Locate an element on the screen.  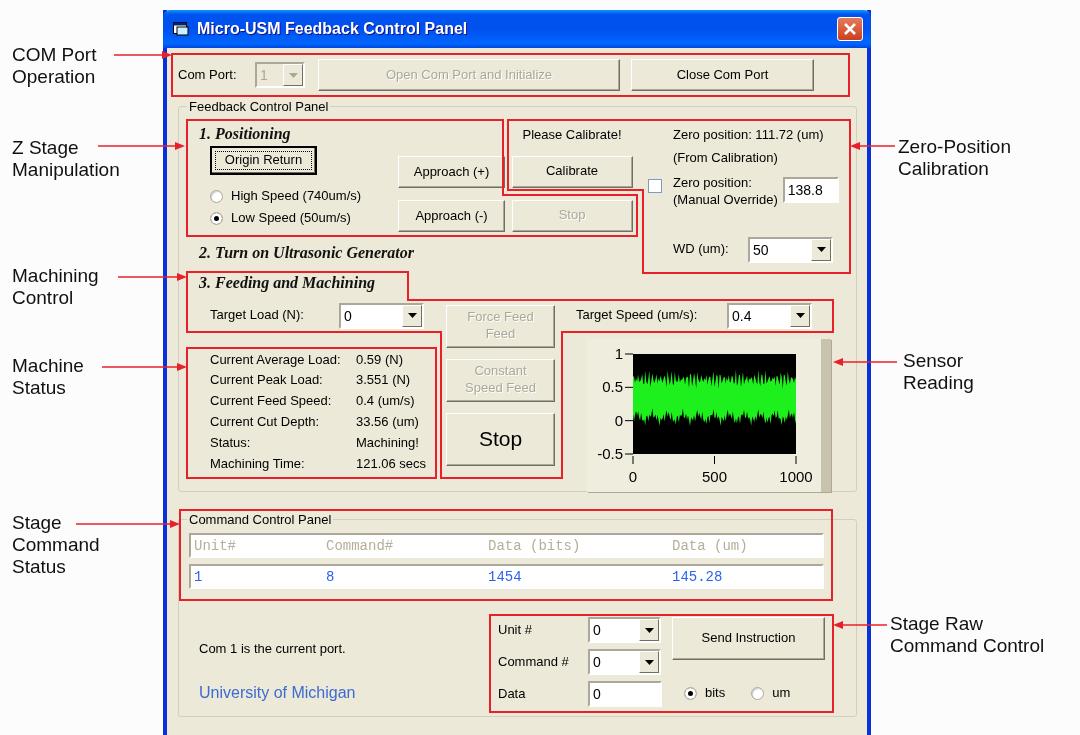
column-header: Data (um) is located at coordinates (710, 545).